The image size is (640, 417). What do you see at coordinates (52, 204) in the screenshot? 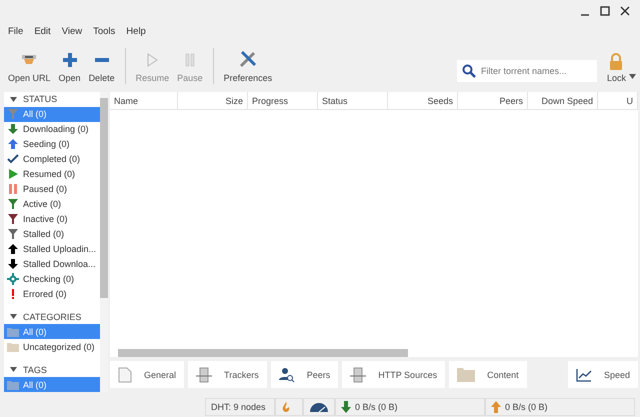
I see `filter-item: Active (0)` at bounding box center [52, 204].